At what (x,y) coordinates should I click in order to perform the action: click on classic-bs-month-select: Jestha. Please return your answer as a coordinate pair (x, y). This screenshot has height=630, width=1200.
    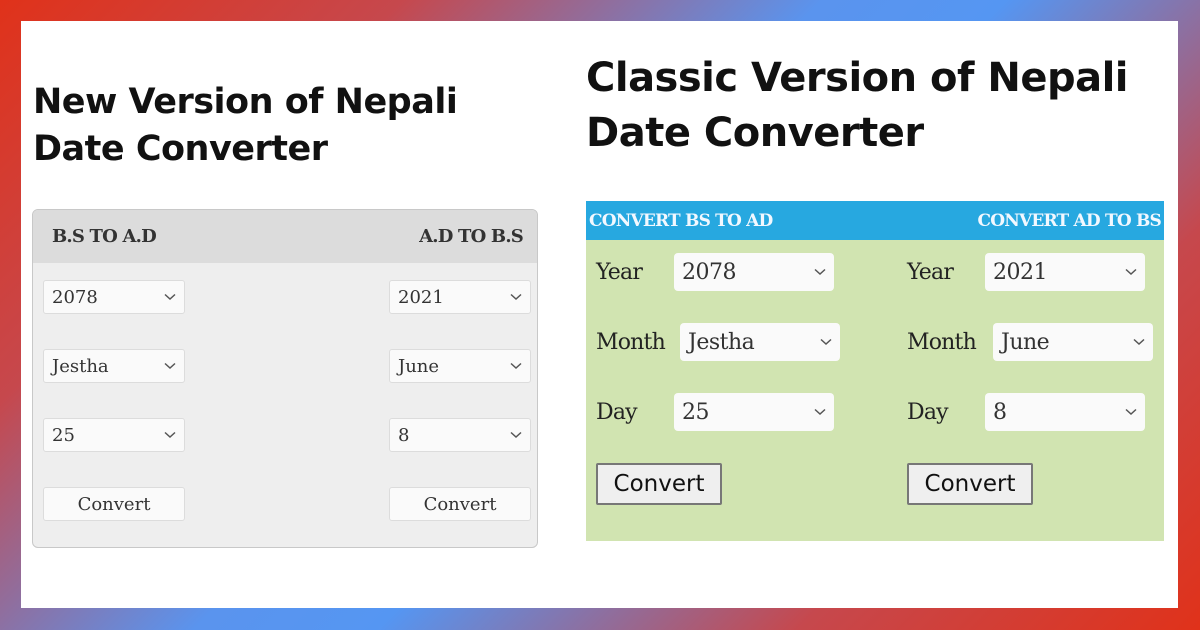
    Looking at the image, I should click on (760, 342).